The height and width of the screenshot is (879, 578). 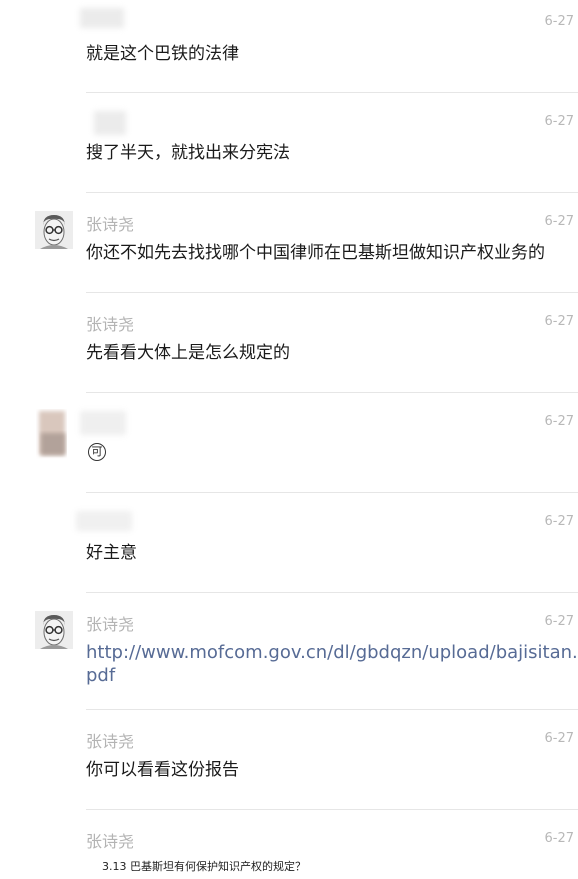 I want to click on message-text: 搜了半天，就找出来分宪法, so click(x=188, y=153).